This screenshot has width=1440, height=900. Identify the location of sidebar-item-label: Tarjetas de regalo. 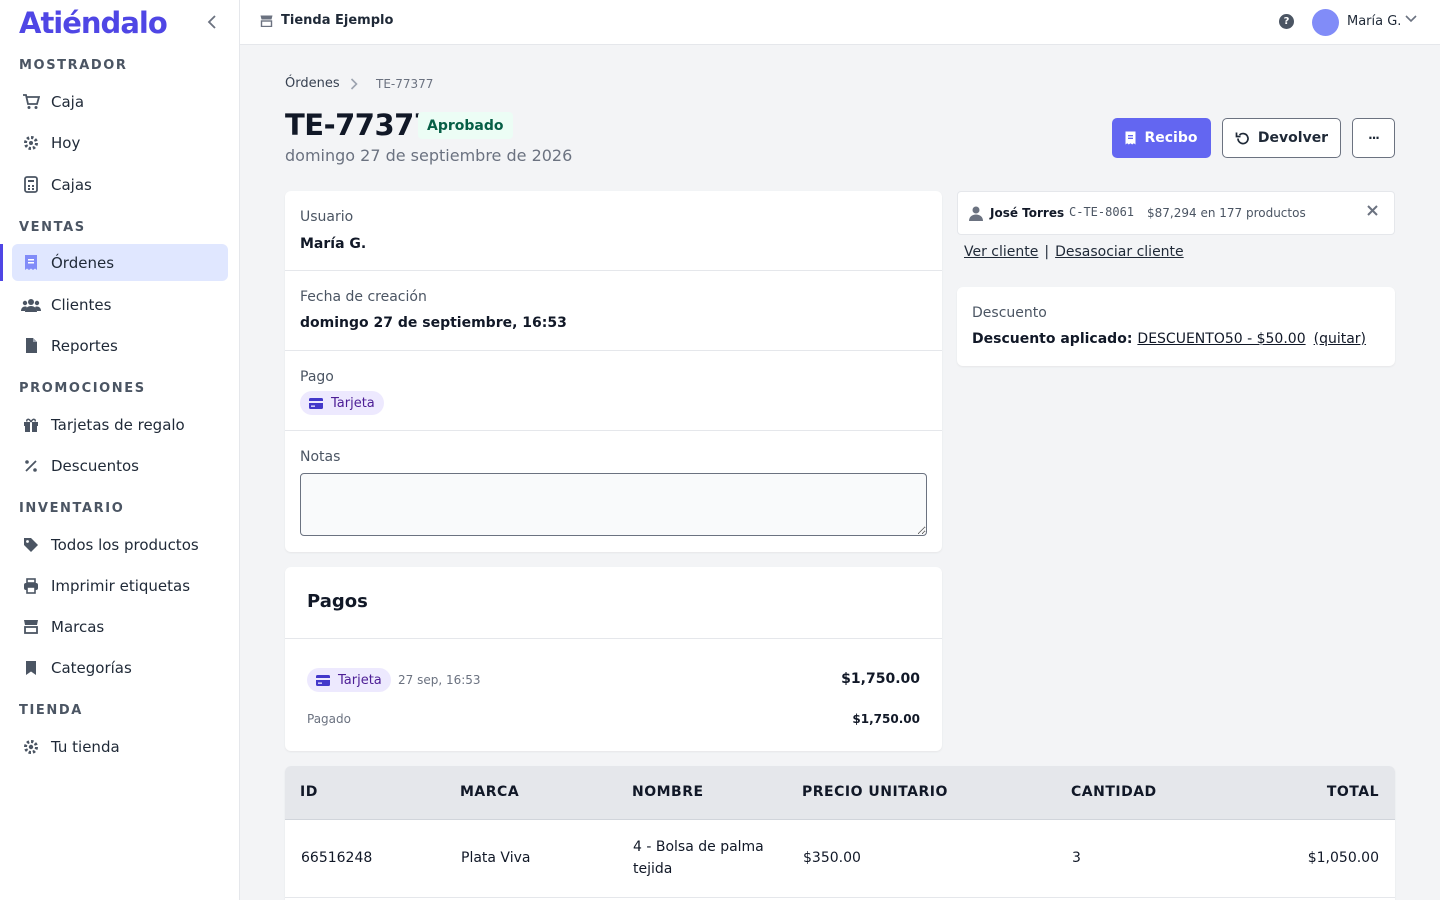
(118, 424).